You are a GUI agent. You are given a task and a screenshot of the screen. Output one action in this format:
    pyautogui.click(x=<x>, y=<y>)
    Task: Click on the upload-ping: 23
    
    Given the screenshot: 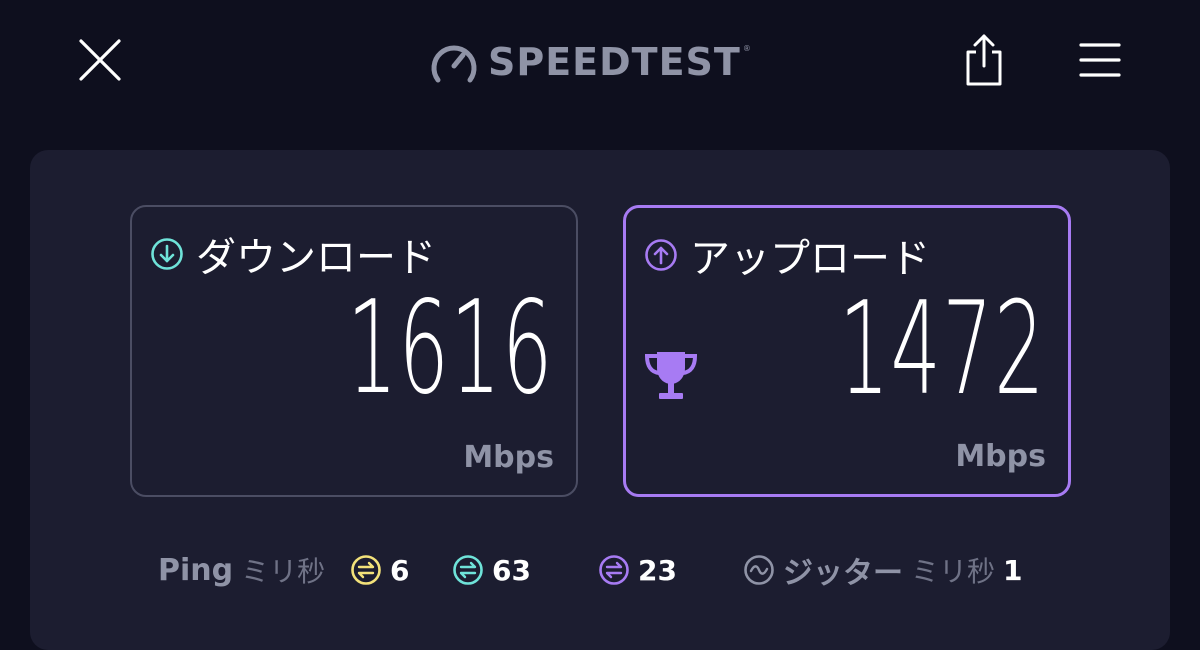 What is the action you would take?
    pyautogui.click(x=637, y=570)
    